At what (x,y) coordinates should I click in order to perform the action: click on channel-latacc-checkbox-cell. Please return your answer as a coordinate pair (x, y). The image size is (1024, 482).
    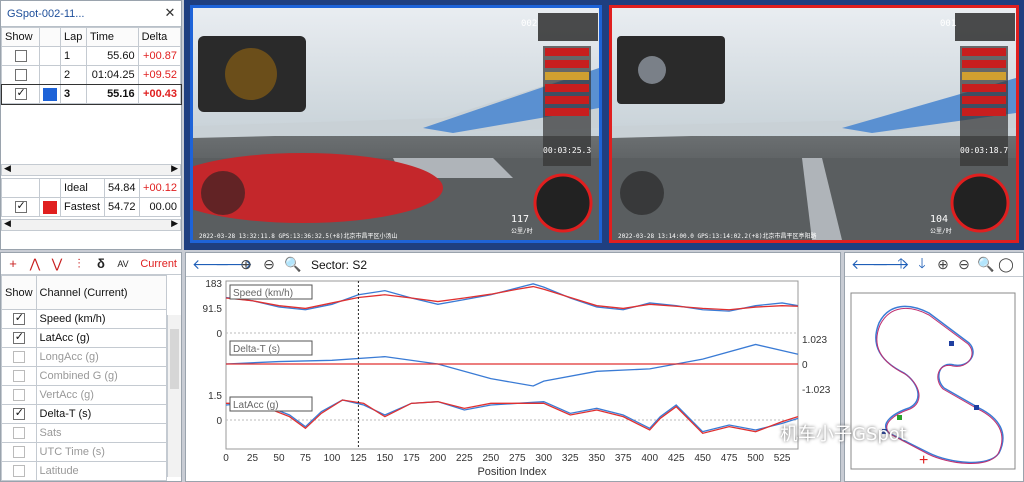
    Looking at the image, I should click on (19, 338).